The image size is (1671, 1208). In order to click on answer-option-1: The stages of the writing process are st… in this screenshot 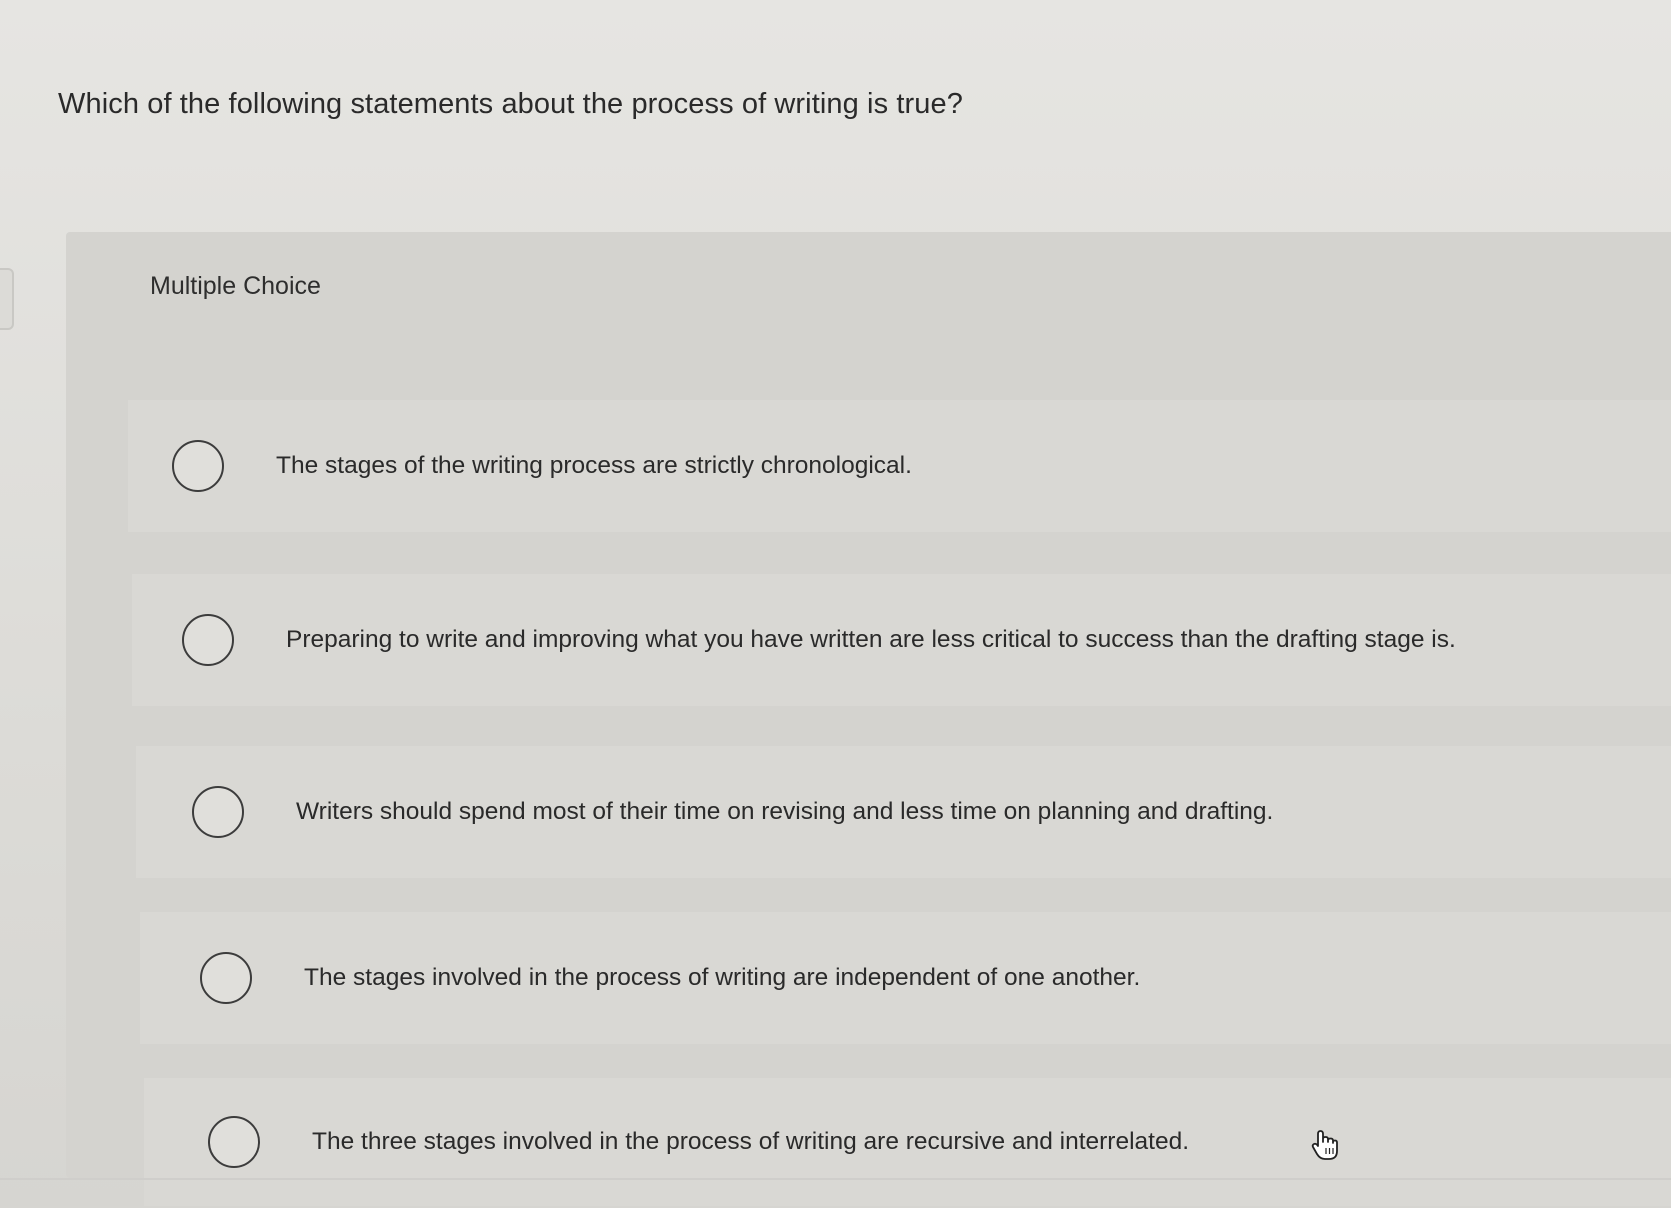, I will do `click(899, 466)`.